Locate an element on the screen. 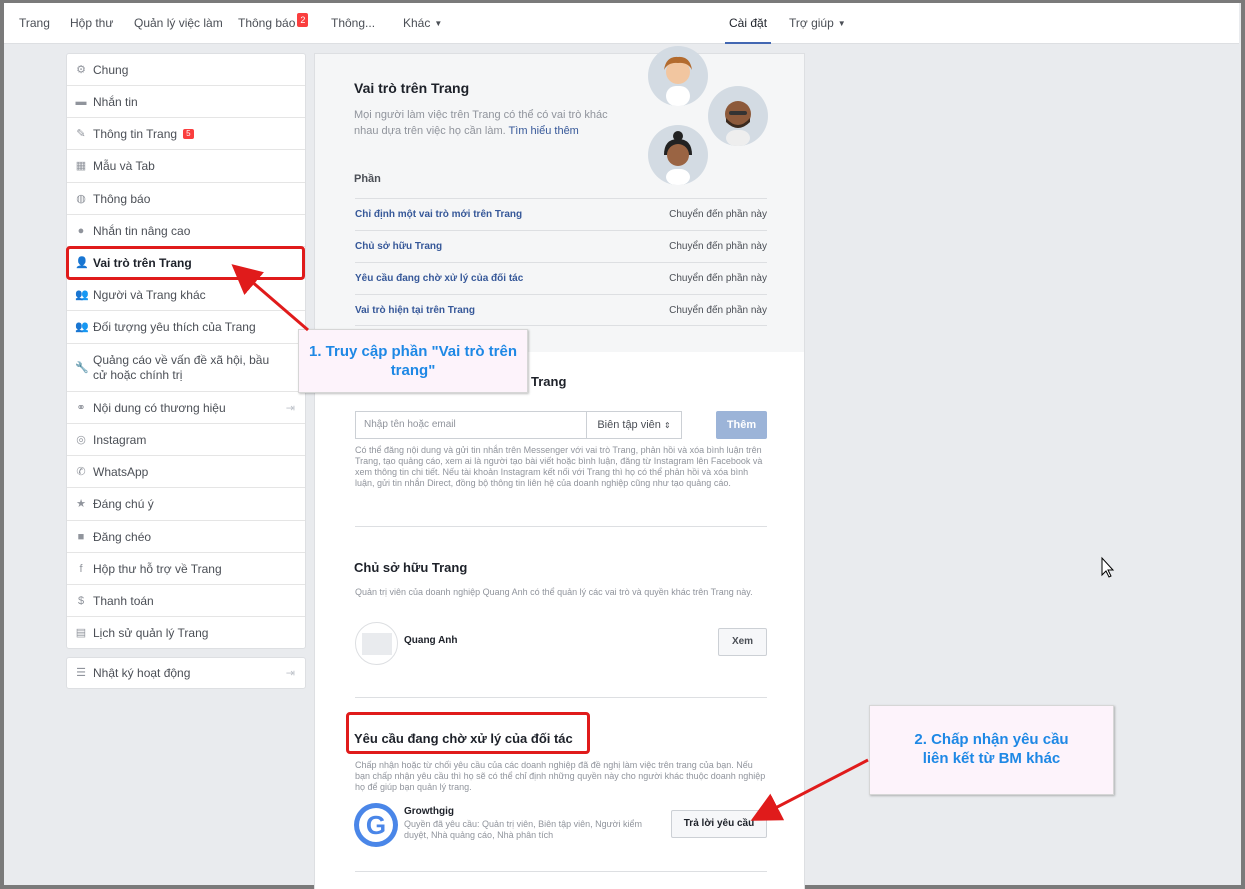 The width and height of the screenshot is (1245, 889). sidebar-item-templates-tabs: ▦ Mẫu và Tab is located at coordinates (186, 166).